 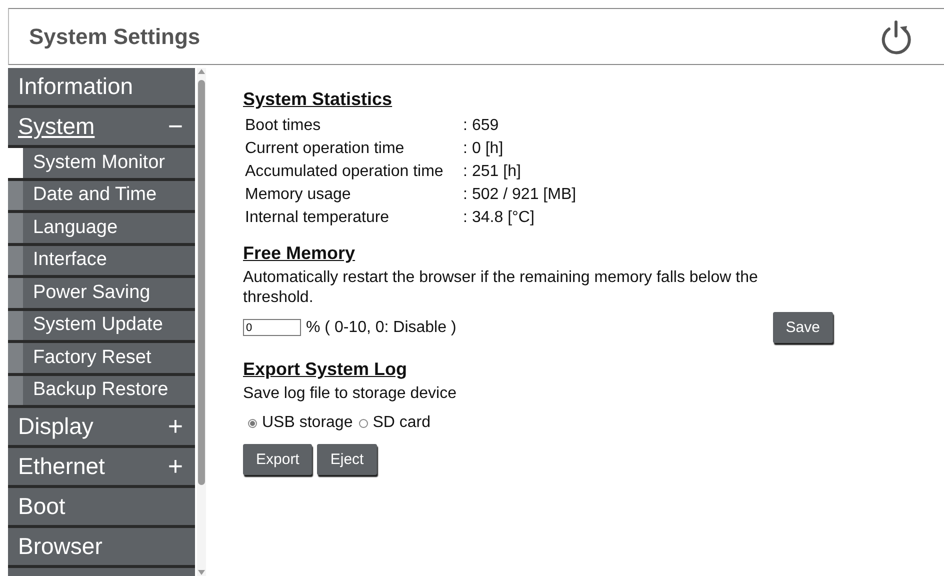 I want to click on stat-label: Boot times, so click(x=283, y=125).